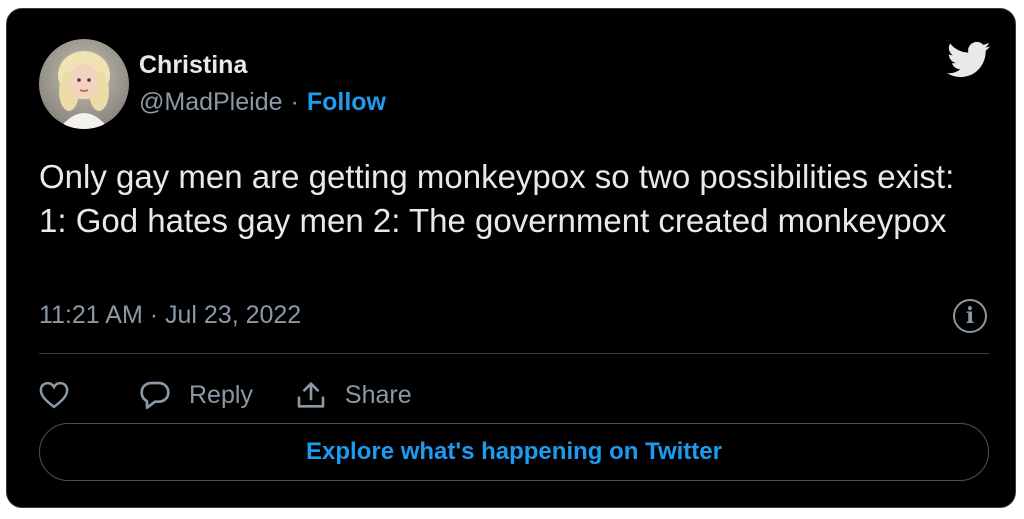  I want to click on tweet-timestamp: 11:21 AM · Jul 23, 2022, so click(170, 315).